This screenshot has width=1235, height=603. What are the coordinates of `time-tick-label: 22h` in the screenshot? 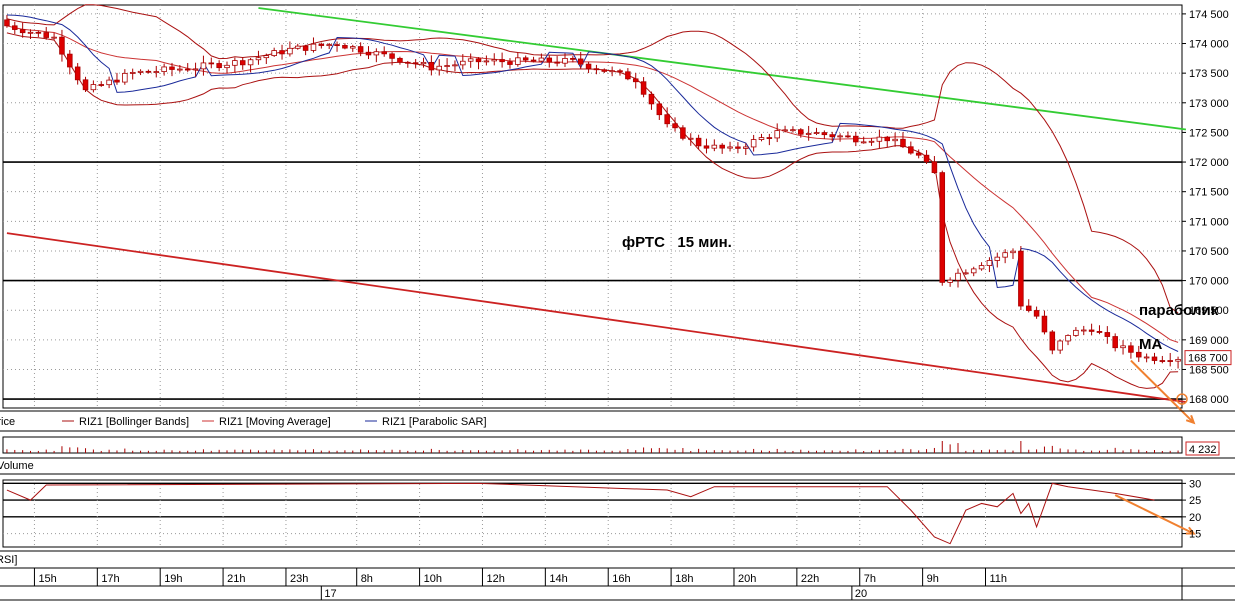 It's located at (810, 579).